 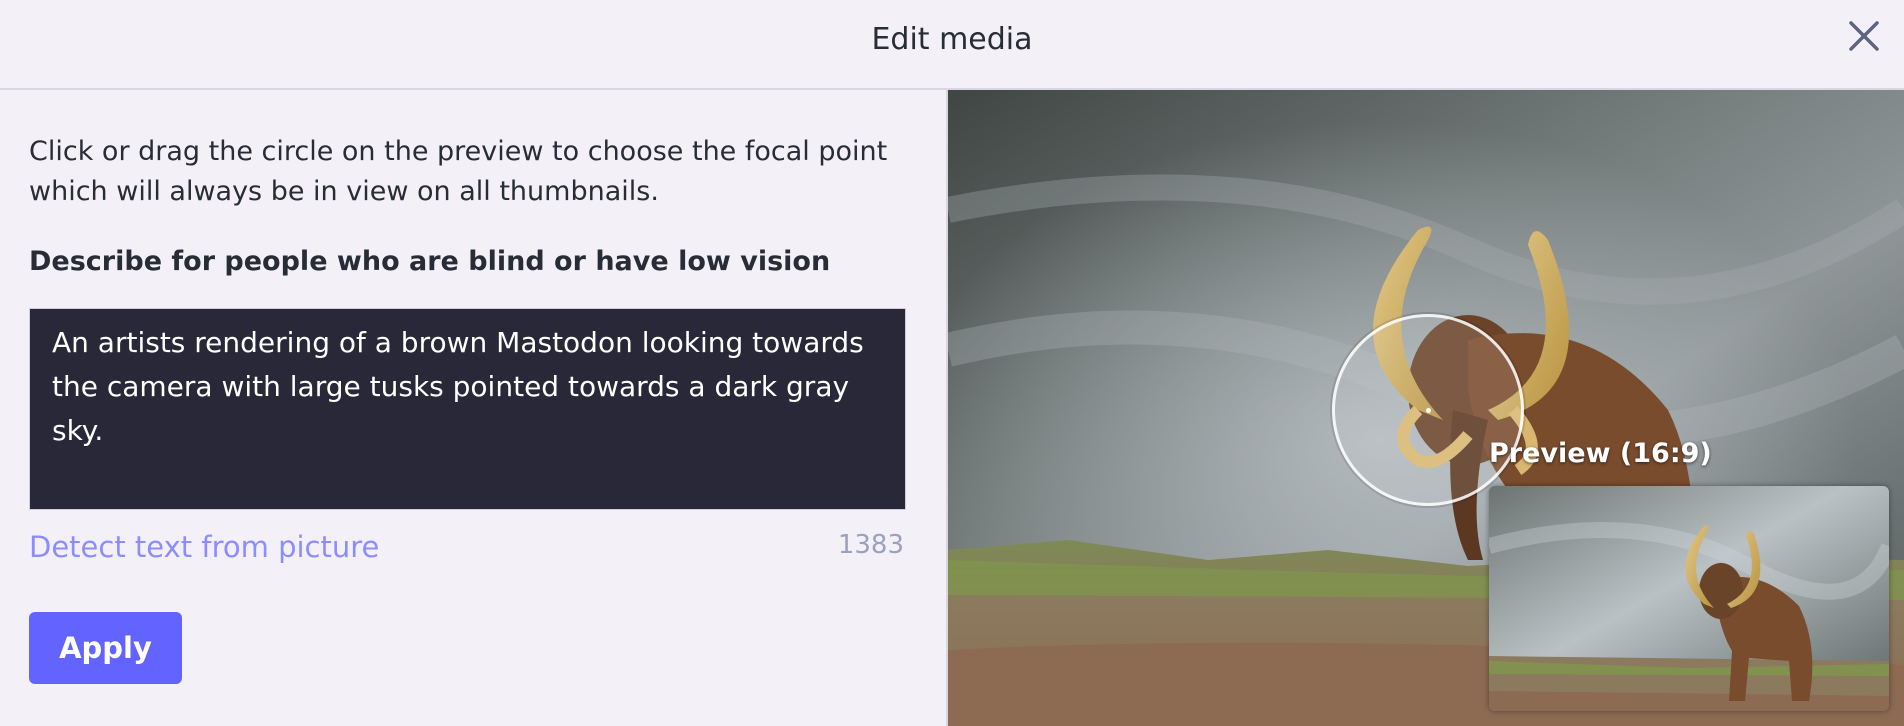 What do you see at coordinates (952, 39) in the screenshot?
I see `modal-title: Edit media` at bounding box center [952, 39].